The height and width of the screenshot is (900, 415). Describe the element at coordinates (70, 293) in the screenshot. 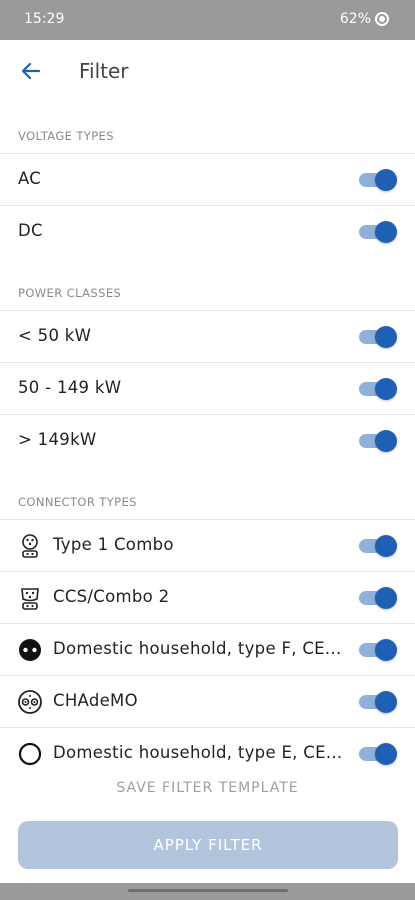

I see `section-header-power: POWER CLASSES` at that location.